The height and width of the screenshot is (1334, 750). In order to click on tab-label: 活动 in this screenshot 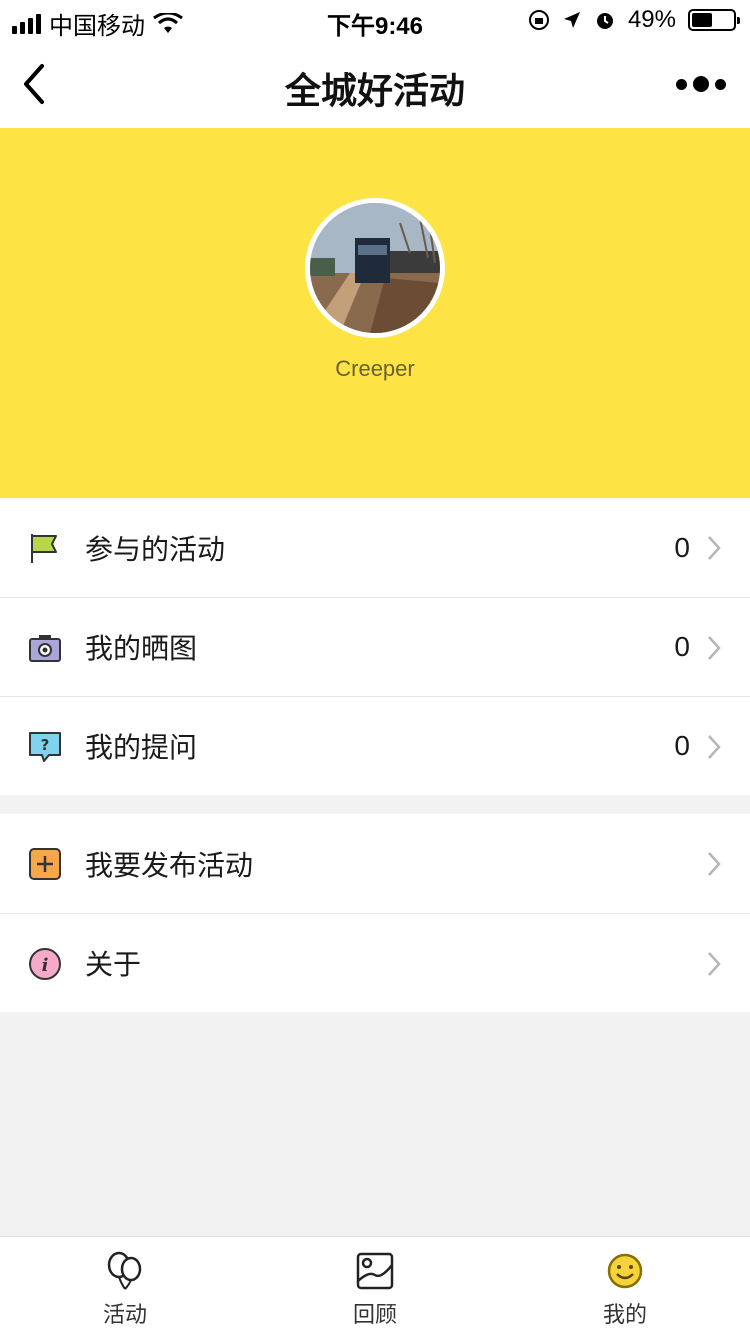, I will do `click(124, 1314)`.